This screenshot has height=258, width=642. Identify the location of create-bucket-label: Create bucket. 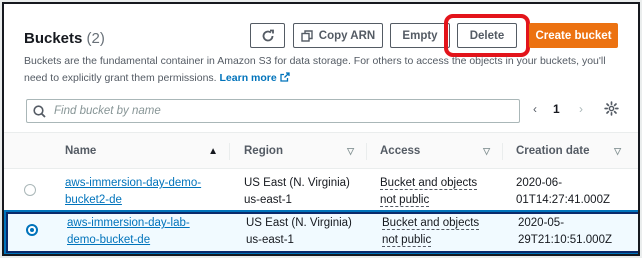
(573, 35).